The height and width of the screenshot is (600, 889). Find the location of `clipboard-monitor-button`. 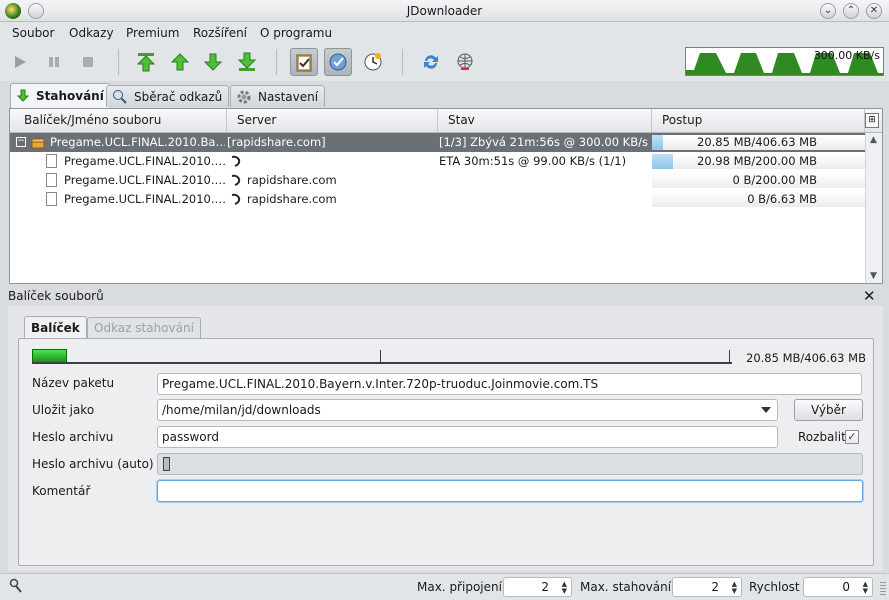

clipboard-monitor-button is located at coordinates (304, 62).